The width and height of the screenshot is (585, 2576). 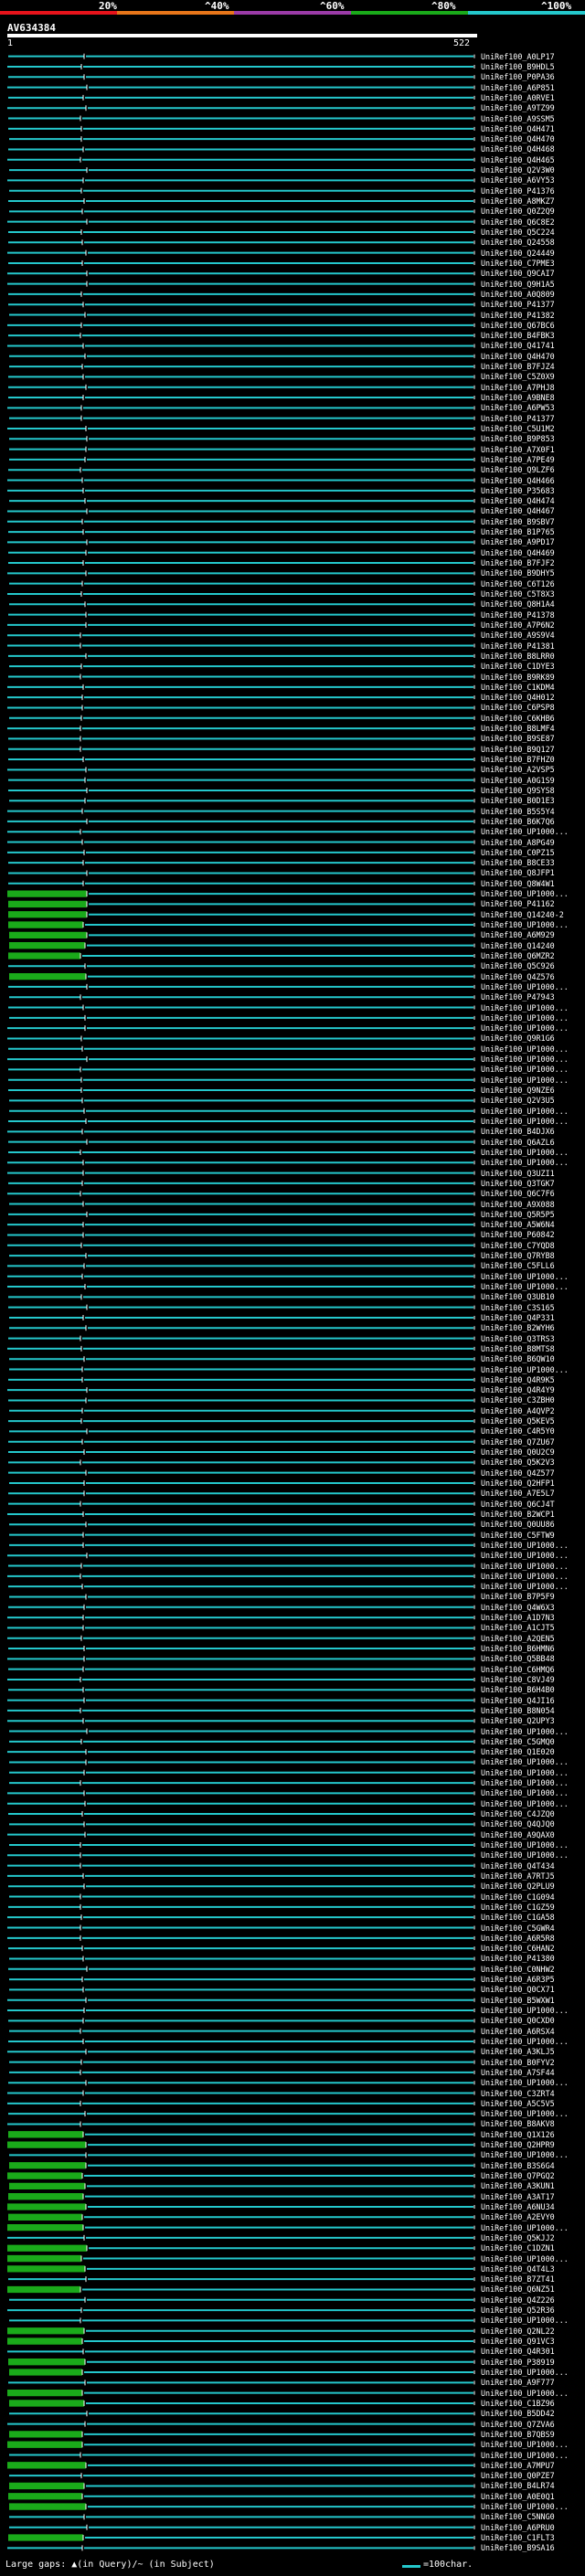 What do you see at coordinates (518, 1183) in the screenshot?
I see `hit-label: UniRef100_Q3TGK7` at bounding box center [518, 1183].